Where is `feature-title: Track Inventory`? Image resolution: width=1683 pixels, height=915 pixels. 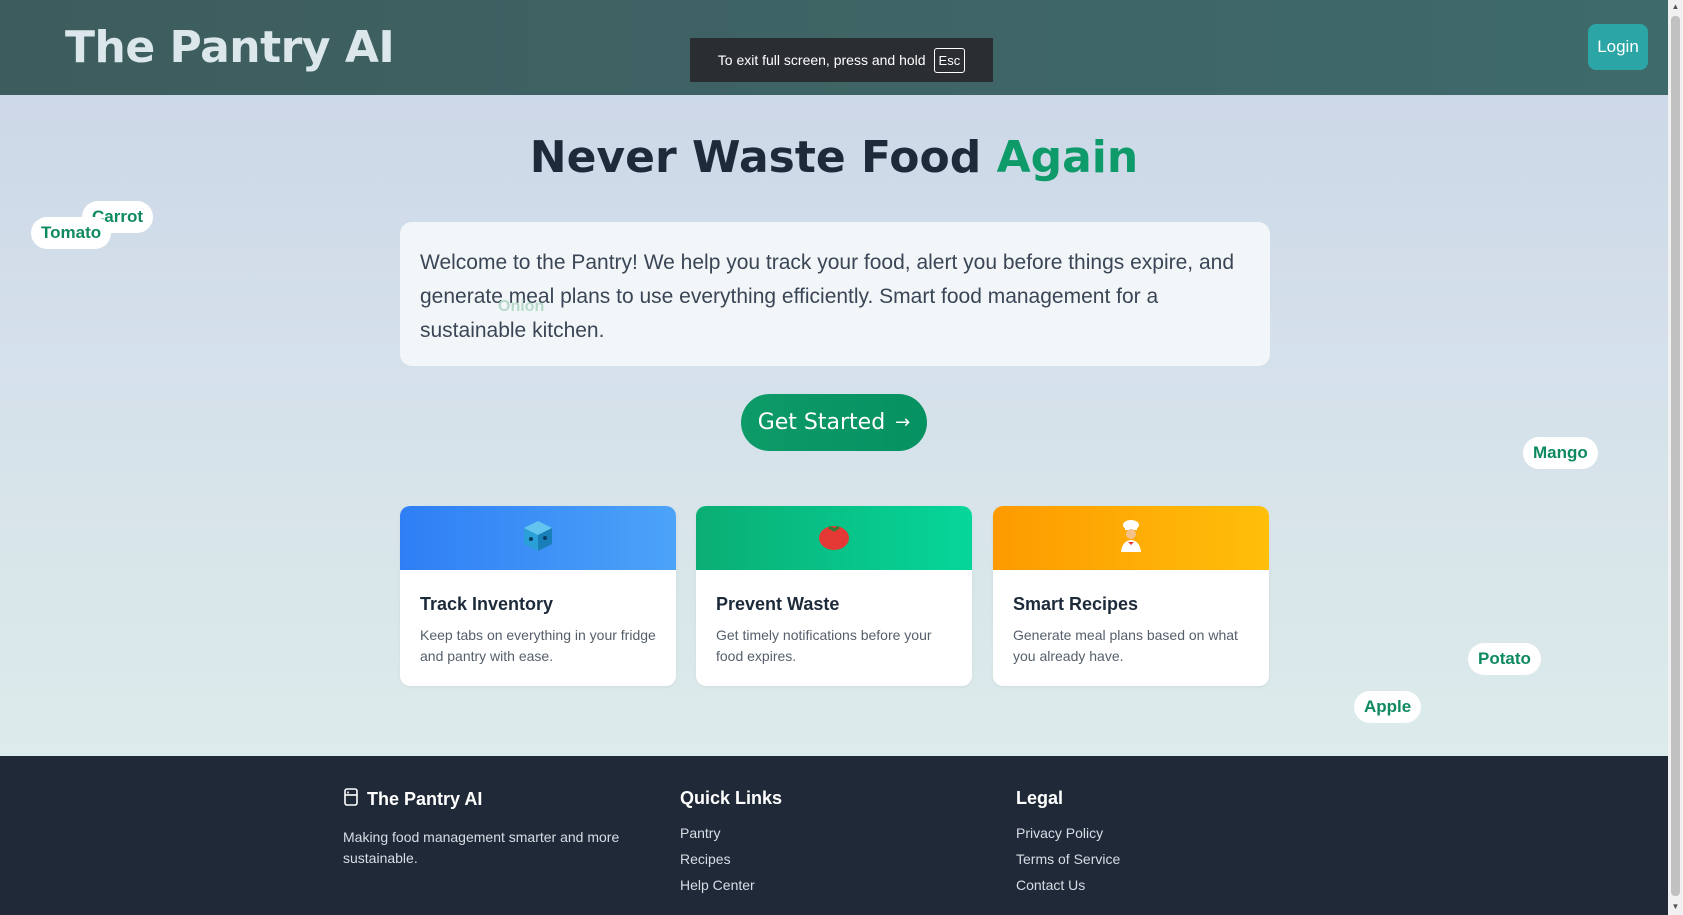
feature-title: Track Inventory is located at coordinates (487, 604).